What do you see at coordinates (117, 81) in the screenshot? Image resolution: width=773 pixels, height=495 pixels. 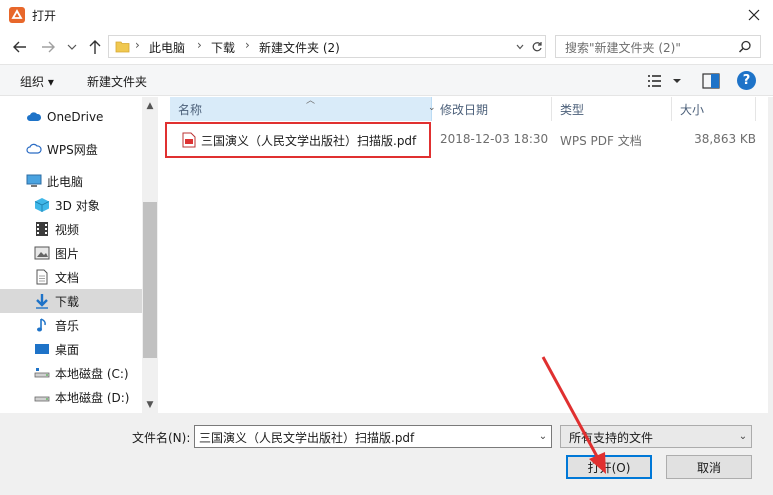 I see `new-folder-button: 新建文件夹` at bounding box center [117, 81].